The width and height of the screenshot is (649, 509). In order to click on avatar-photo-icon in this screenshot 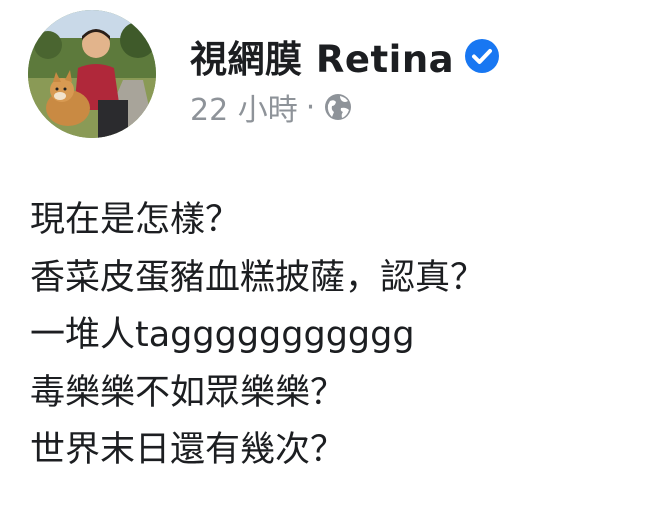, I will do `click(92, 74)`.